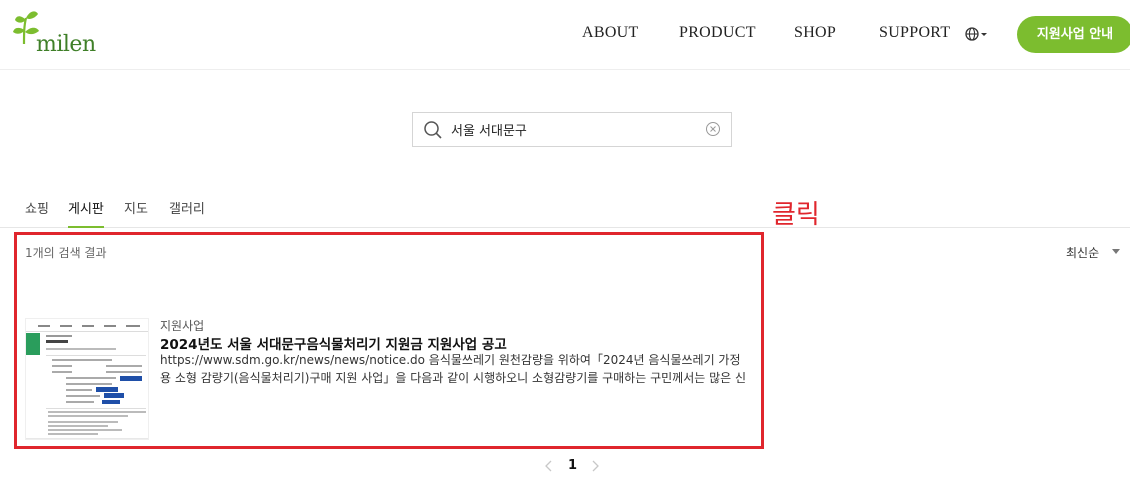 This screenshot has height=478, width=1130. What do you see at coordinates (576, 129) in the screenshot?
I see `search-input` at bounding box center [576, 129].